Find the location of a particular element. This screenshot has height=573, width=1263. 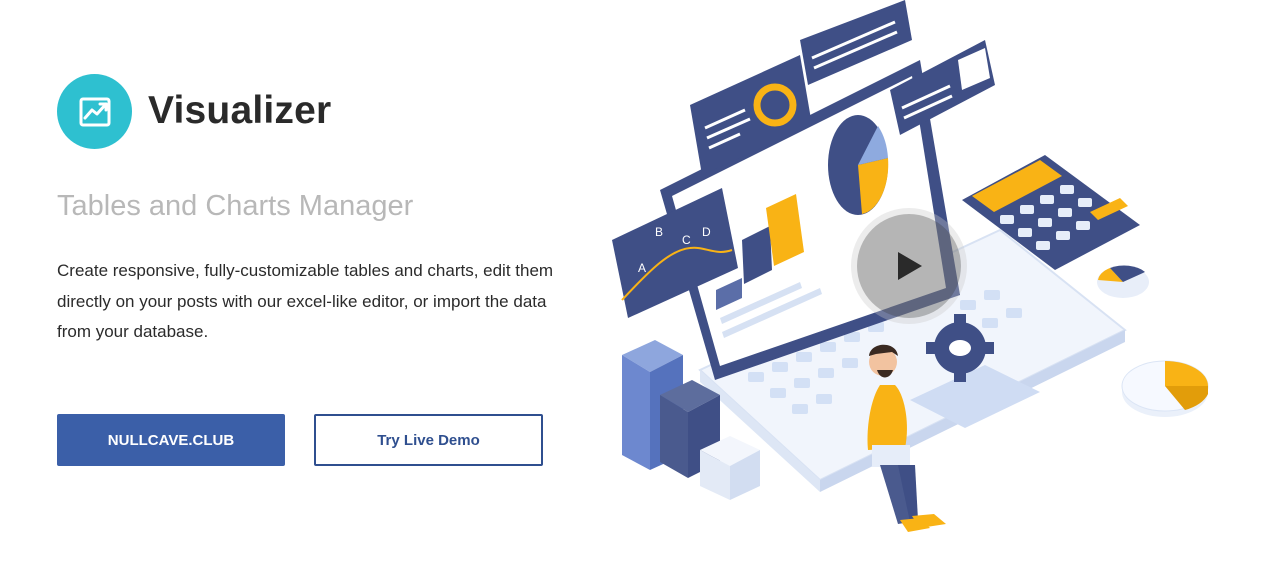

logo is located at coordinates (94, 111).